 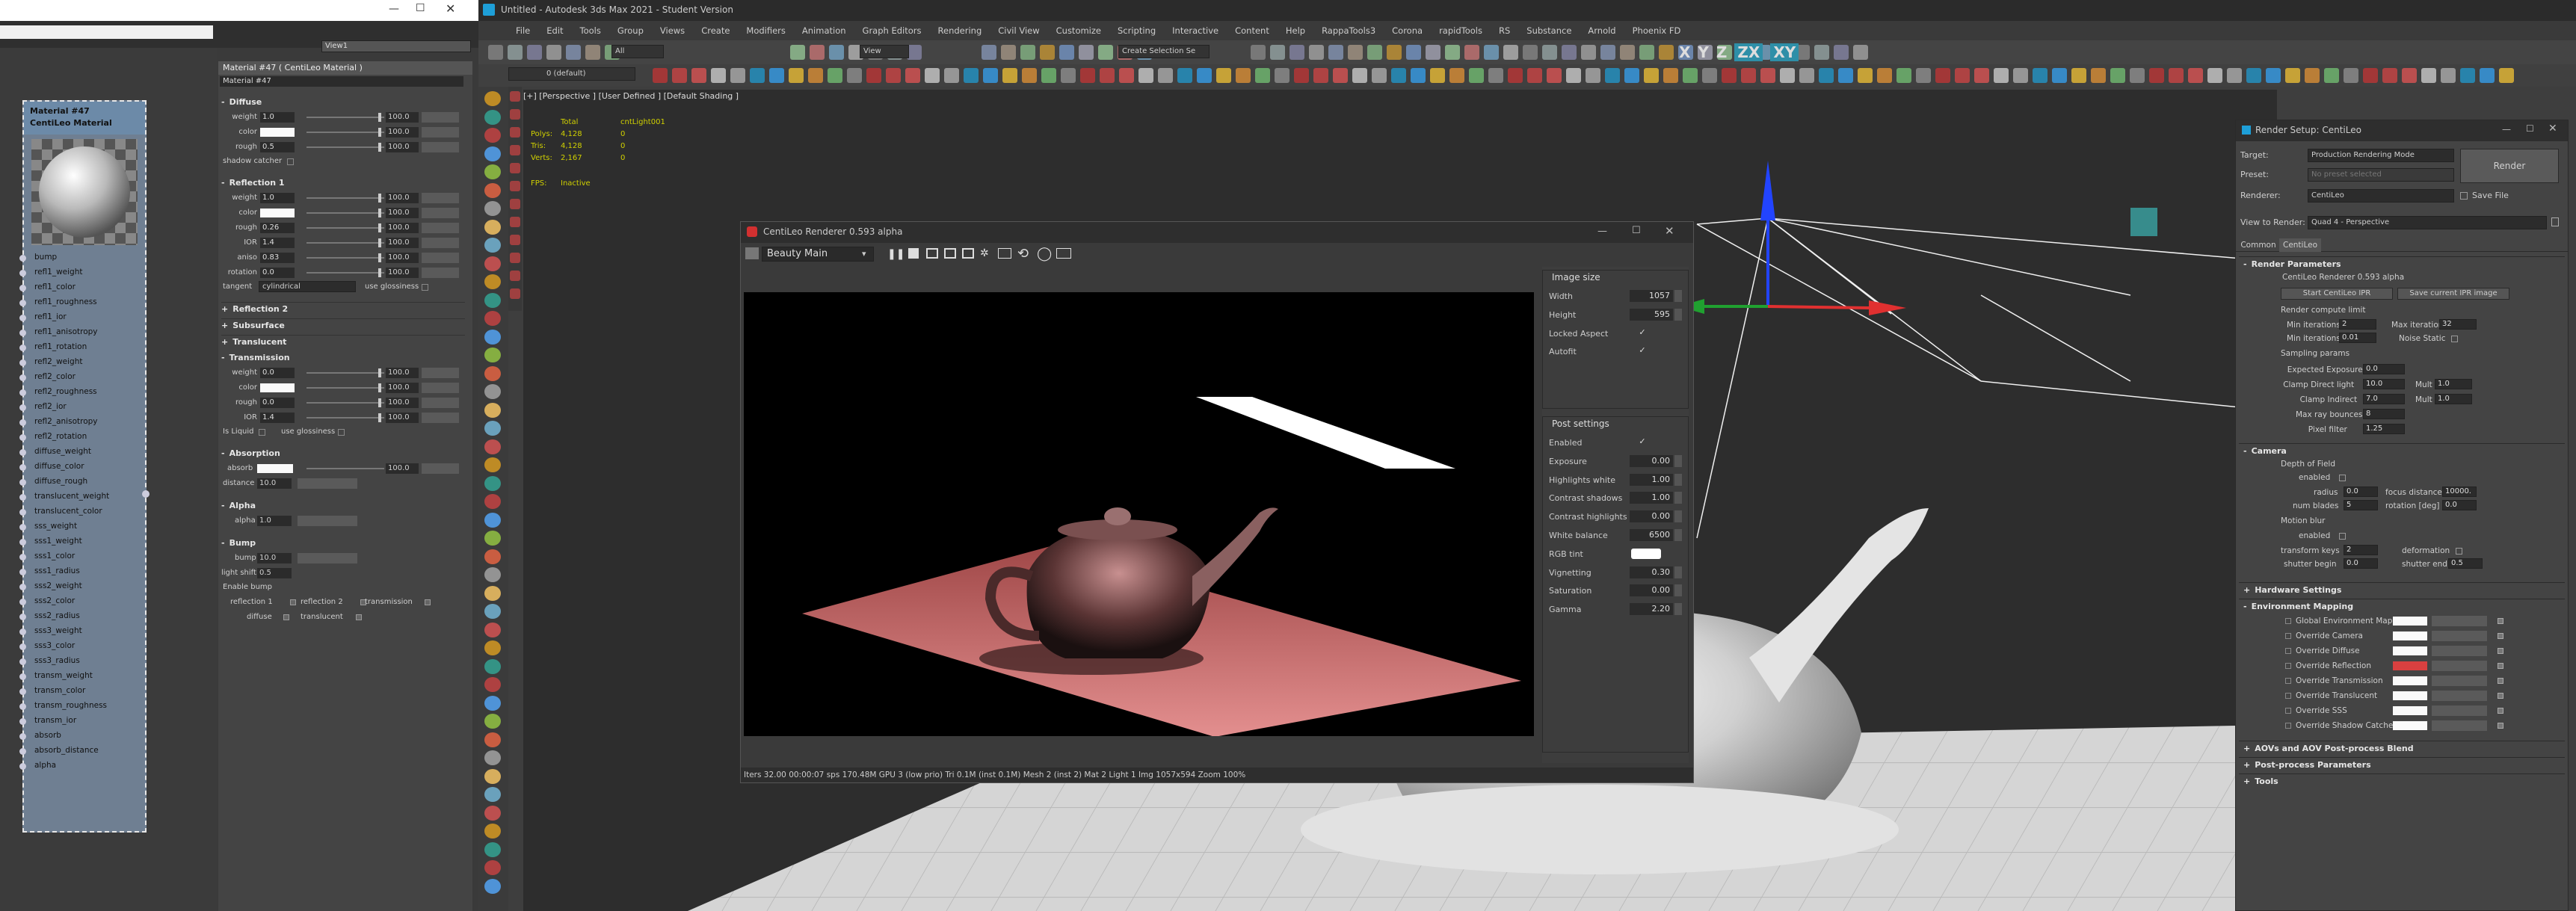 What do you see at coordinates (2459, 551) in the screenshot?
I see `deformation-checkbox` at bounding box center [2459, 551].